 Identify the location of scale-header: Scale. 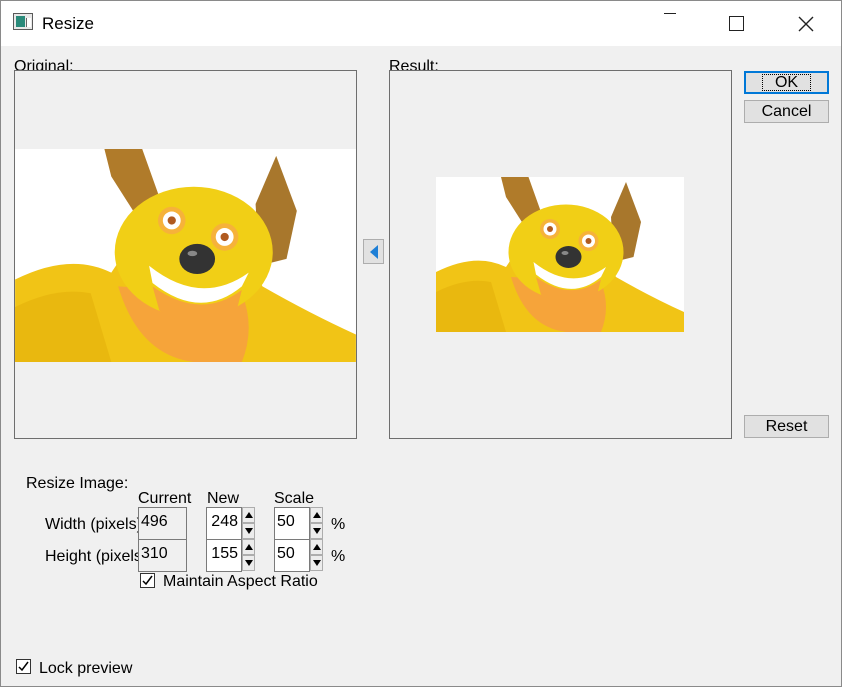
(294, 498).